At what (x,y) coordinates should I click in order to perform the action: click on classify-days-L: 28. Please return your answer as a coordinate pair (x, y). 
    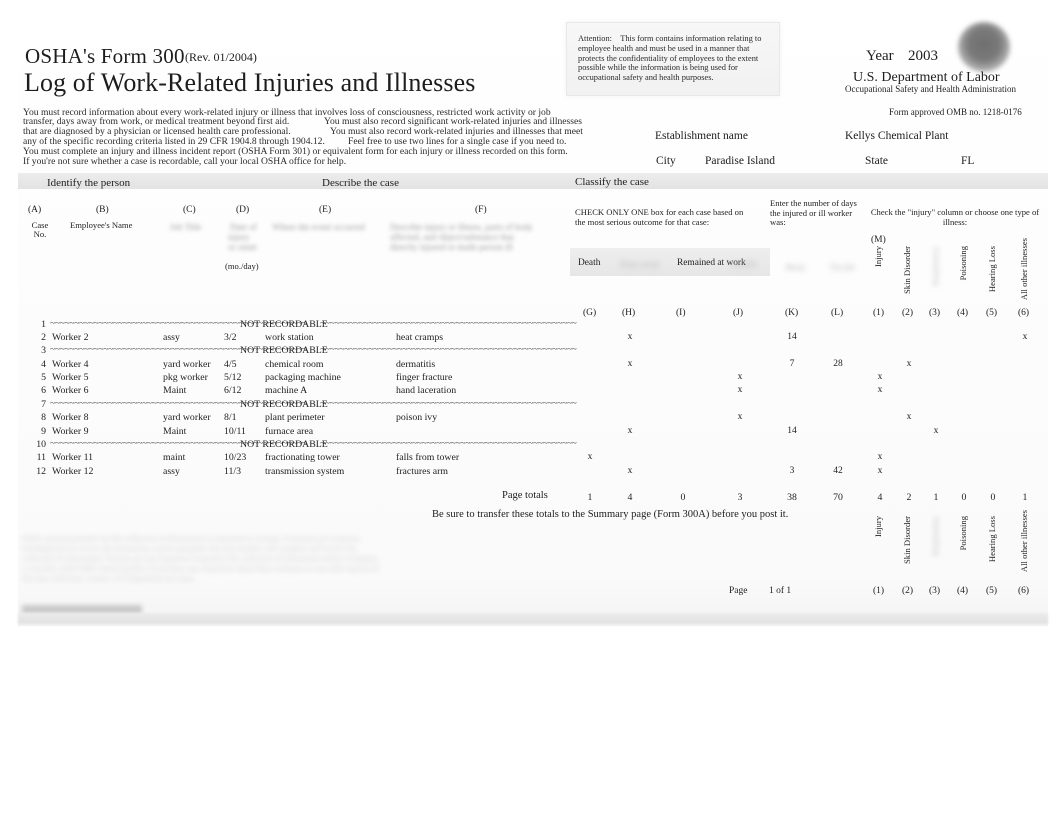
    Looking at the image, I should click on (838, 364).